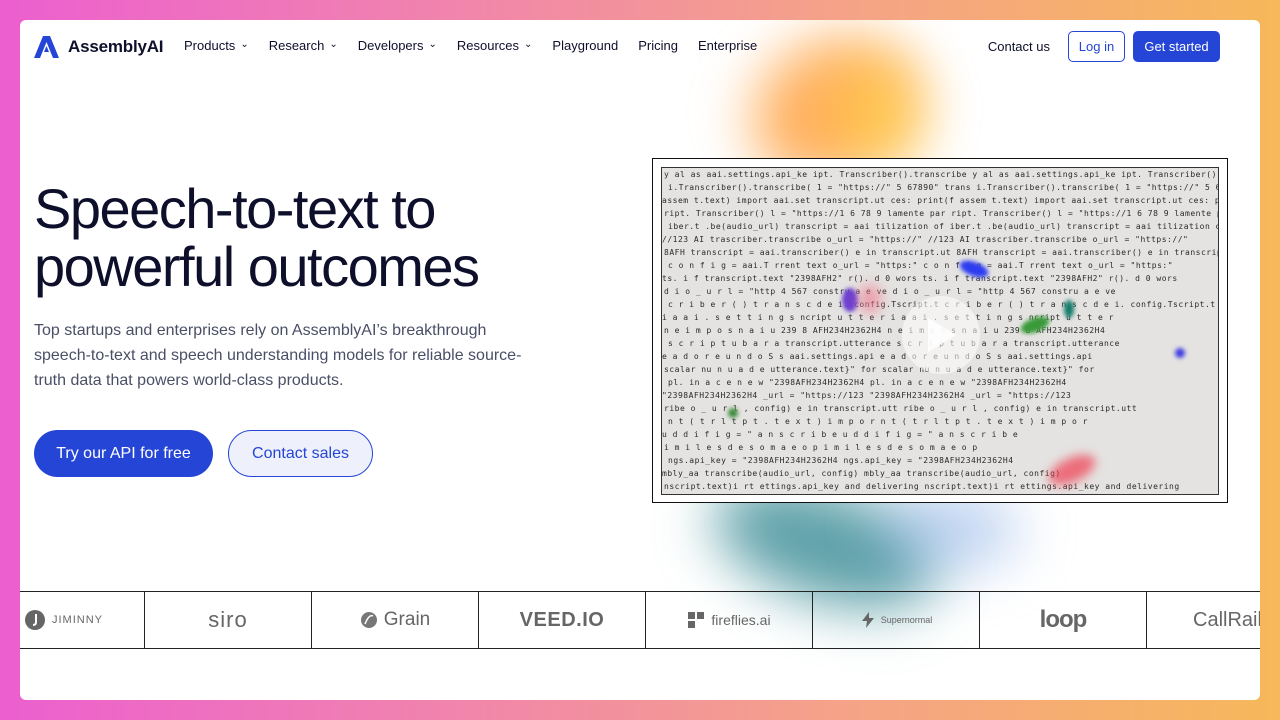  Describe the element at coordinates (300, 453) in the screenshot. I see `contact-sales-button: Contact sales` at that location.